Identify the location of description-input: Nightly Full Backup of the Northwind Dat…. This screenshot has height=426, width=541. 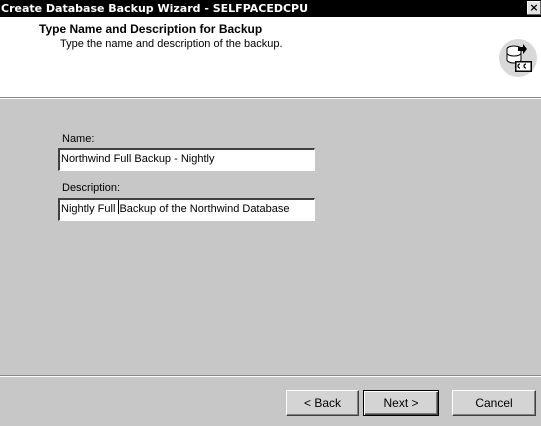
(186, 209).